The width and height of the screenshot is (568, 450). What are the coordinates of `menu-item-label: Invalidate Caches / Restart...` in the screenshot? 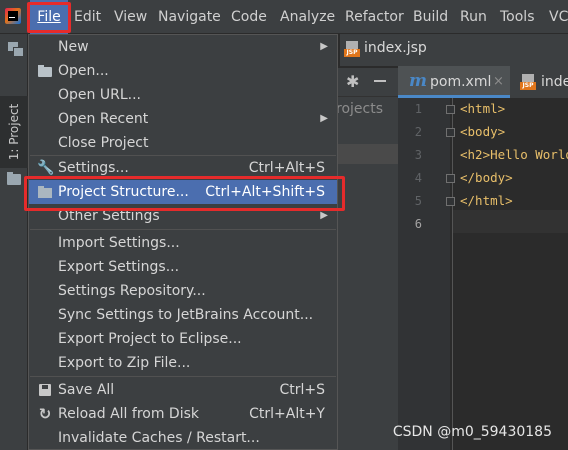 It's located at (159, 438).